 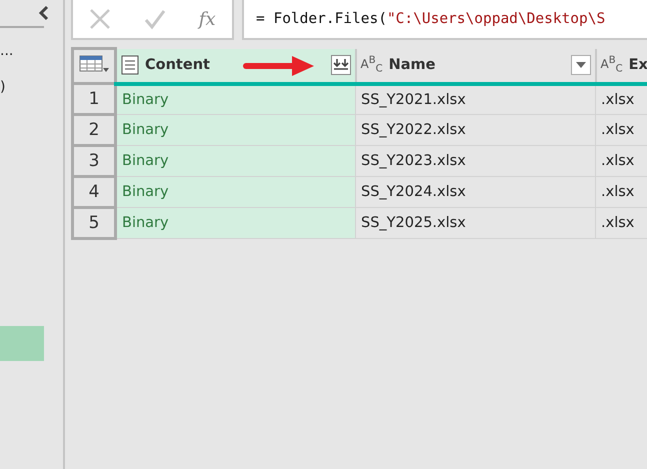 What do you see at coordinates (340, 65) in the screenshot?
I see `expand-icon` at bounding box center [340, 65].